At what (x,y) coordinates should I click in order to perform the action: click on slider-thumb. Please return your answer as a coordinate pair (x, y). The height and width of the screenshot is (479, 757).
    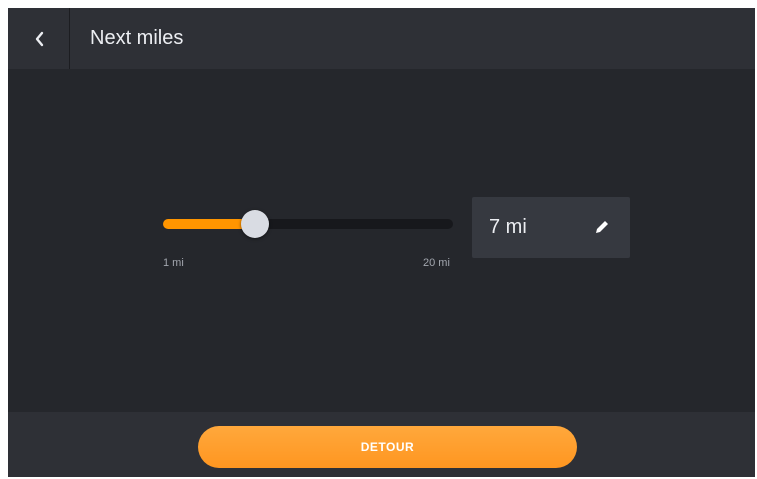
    Looking at the image, I should click on (255, 224).